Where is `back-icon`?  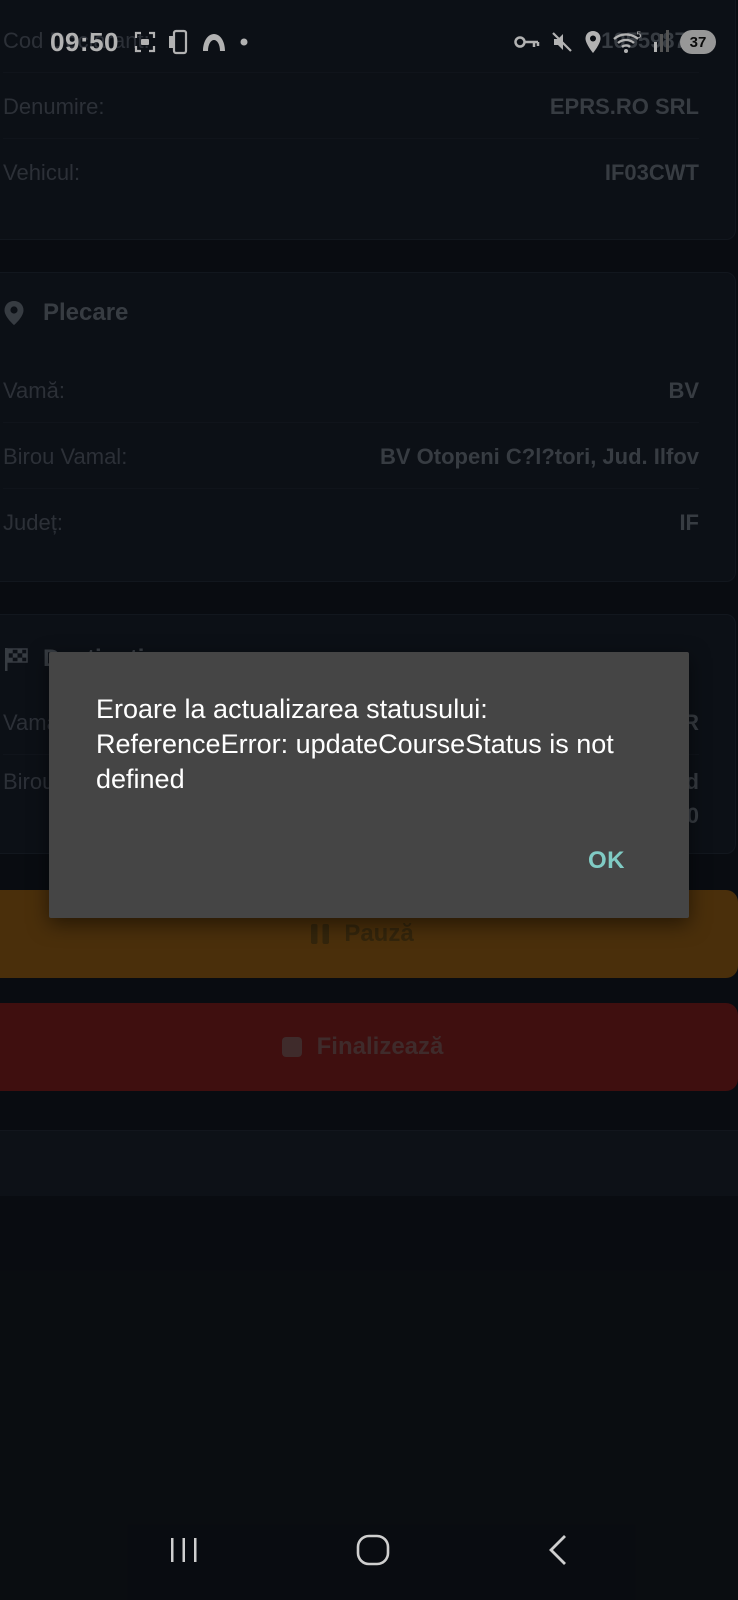
back-icon is located at coordinates (557, 1550).